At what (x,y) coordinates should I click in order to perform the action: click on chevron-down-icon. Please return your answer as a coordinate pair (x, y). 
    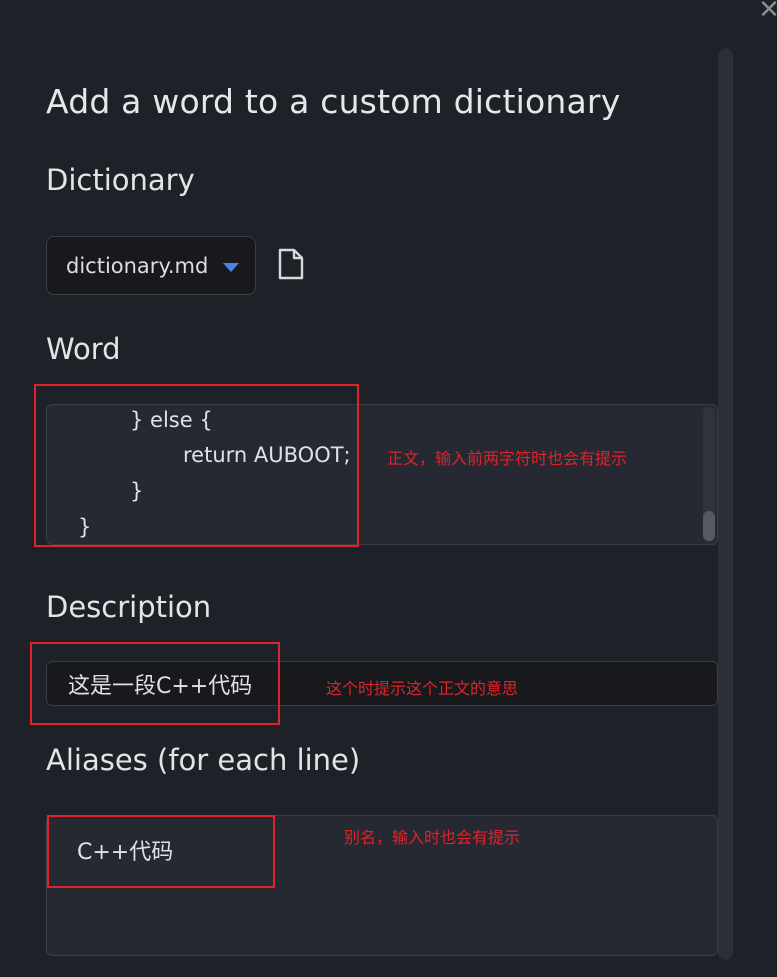
    Looking at the image, I should click on (231, 267).